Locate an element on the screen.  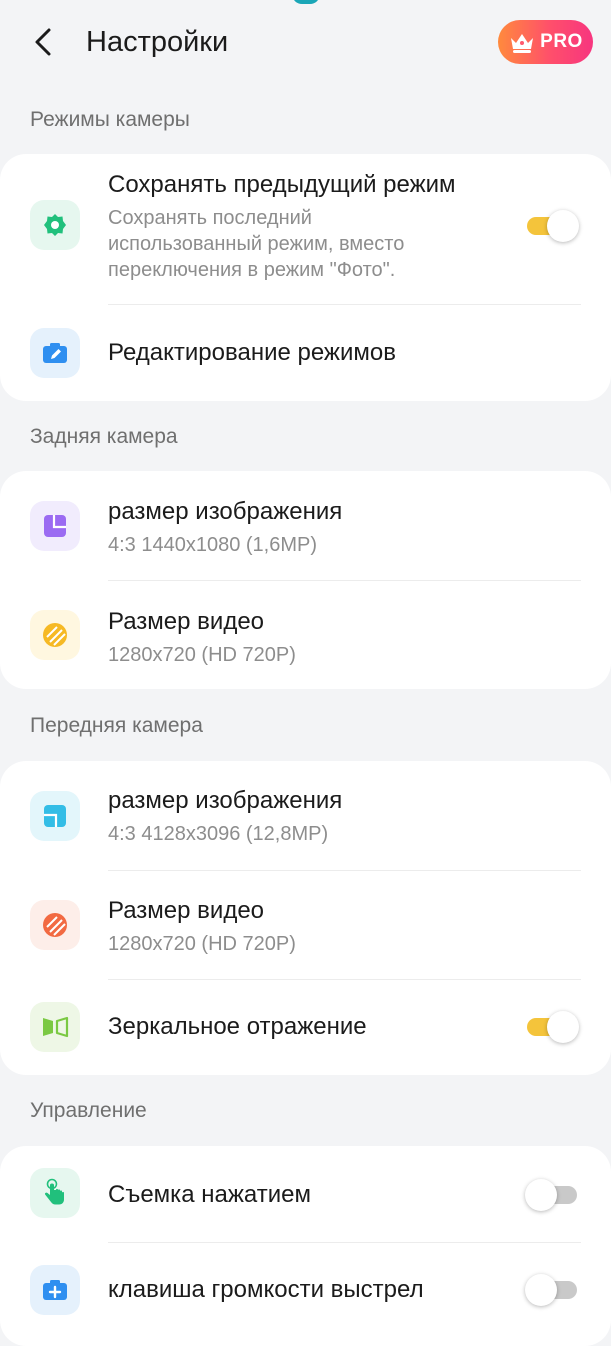
section-label-camera-modes: Режимы камеры is located at coordinates (110, 119).